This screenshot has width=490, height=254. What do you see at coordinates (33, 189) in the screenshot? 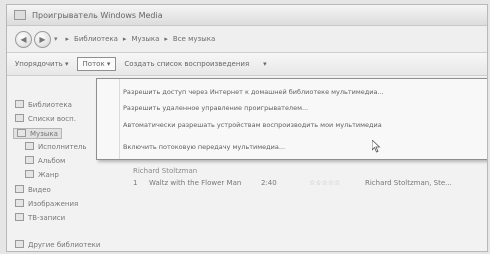
I see `sidebar-item-video: Видео` at bounding box center [33, 189].